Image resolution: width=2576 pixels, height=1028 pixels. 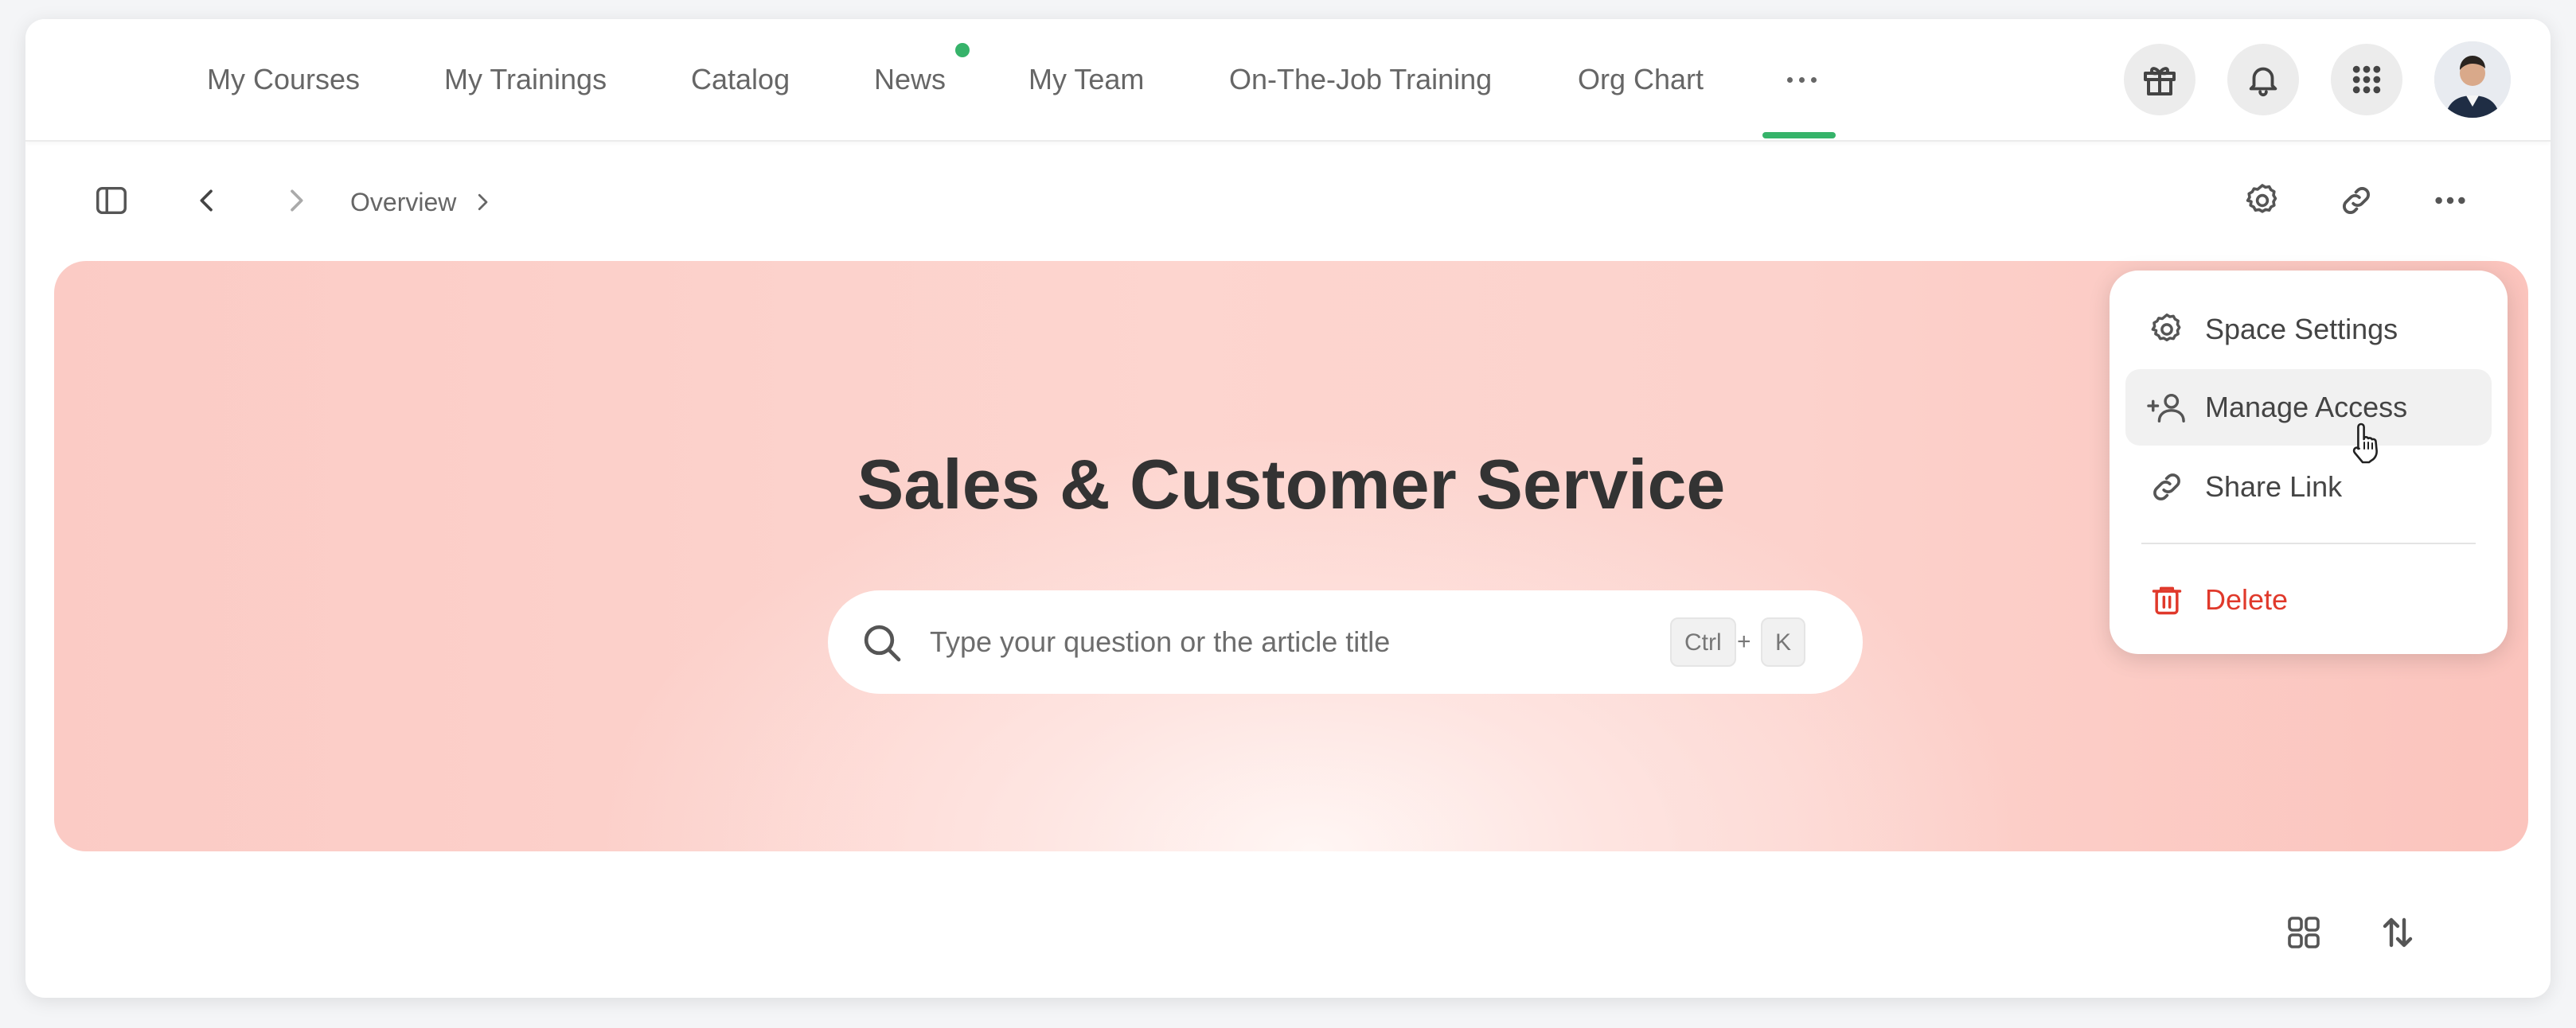 I want to click on shortcut-plus: +, so click(x=1744, y=642).